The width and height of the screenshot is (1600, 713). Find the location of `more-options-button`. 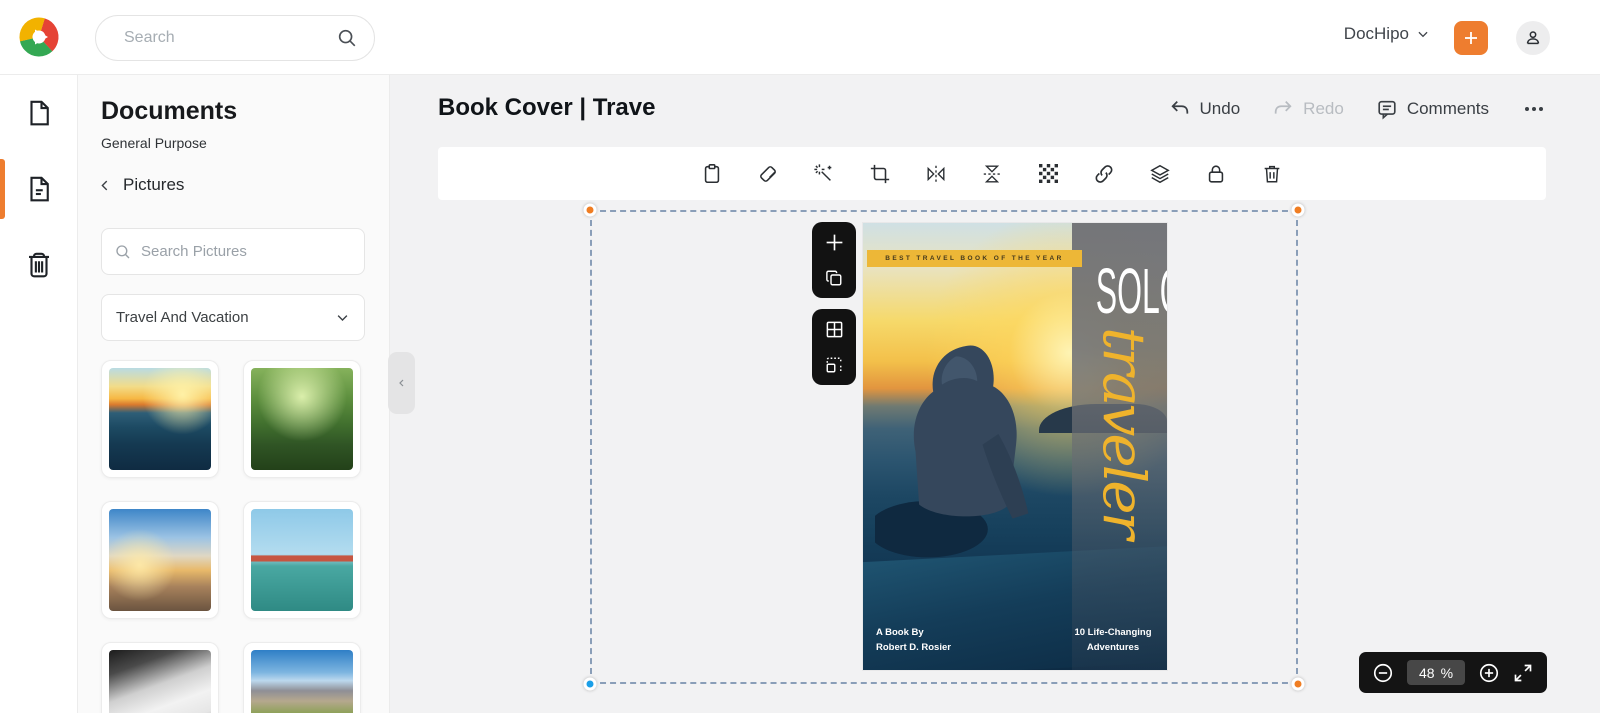

more-options-button is located at coordinates (1534, 109).